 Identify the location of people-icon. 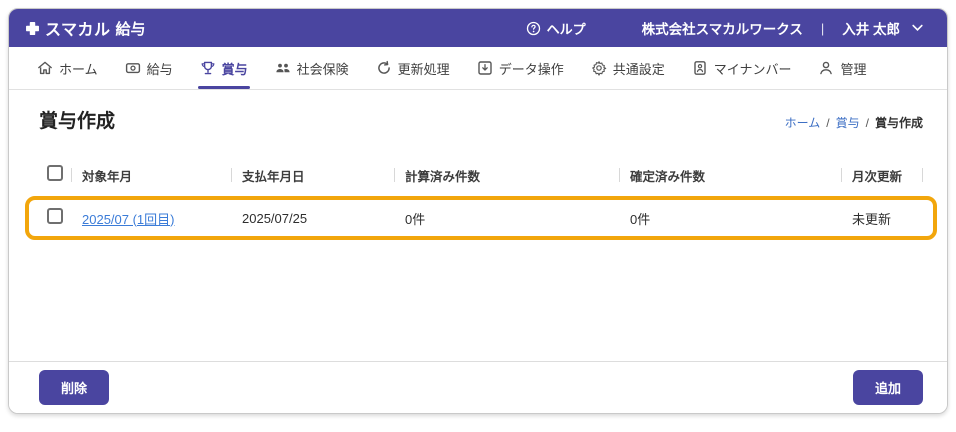
(283, 68).